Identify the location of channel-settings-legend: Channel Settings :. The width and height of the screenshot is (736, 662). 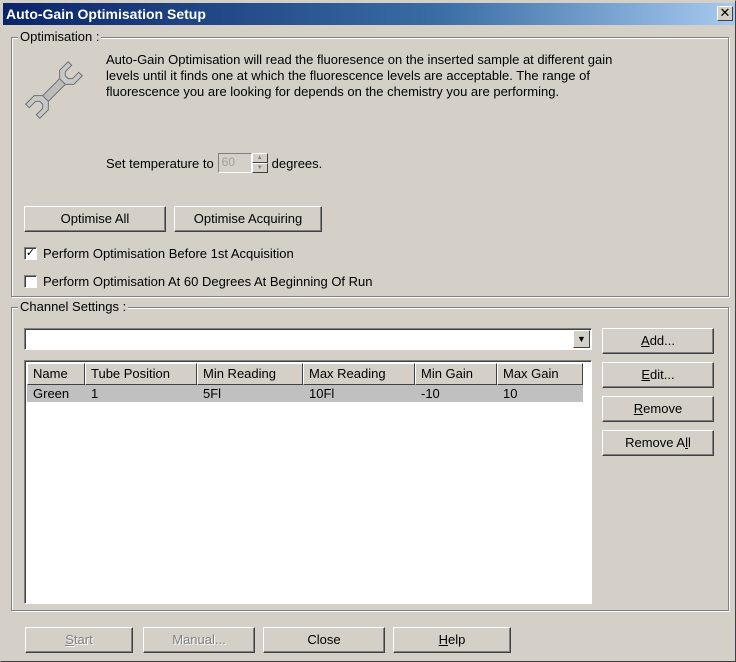
(73, 306).